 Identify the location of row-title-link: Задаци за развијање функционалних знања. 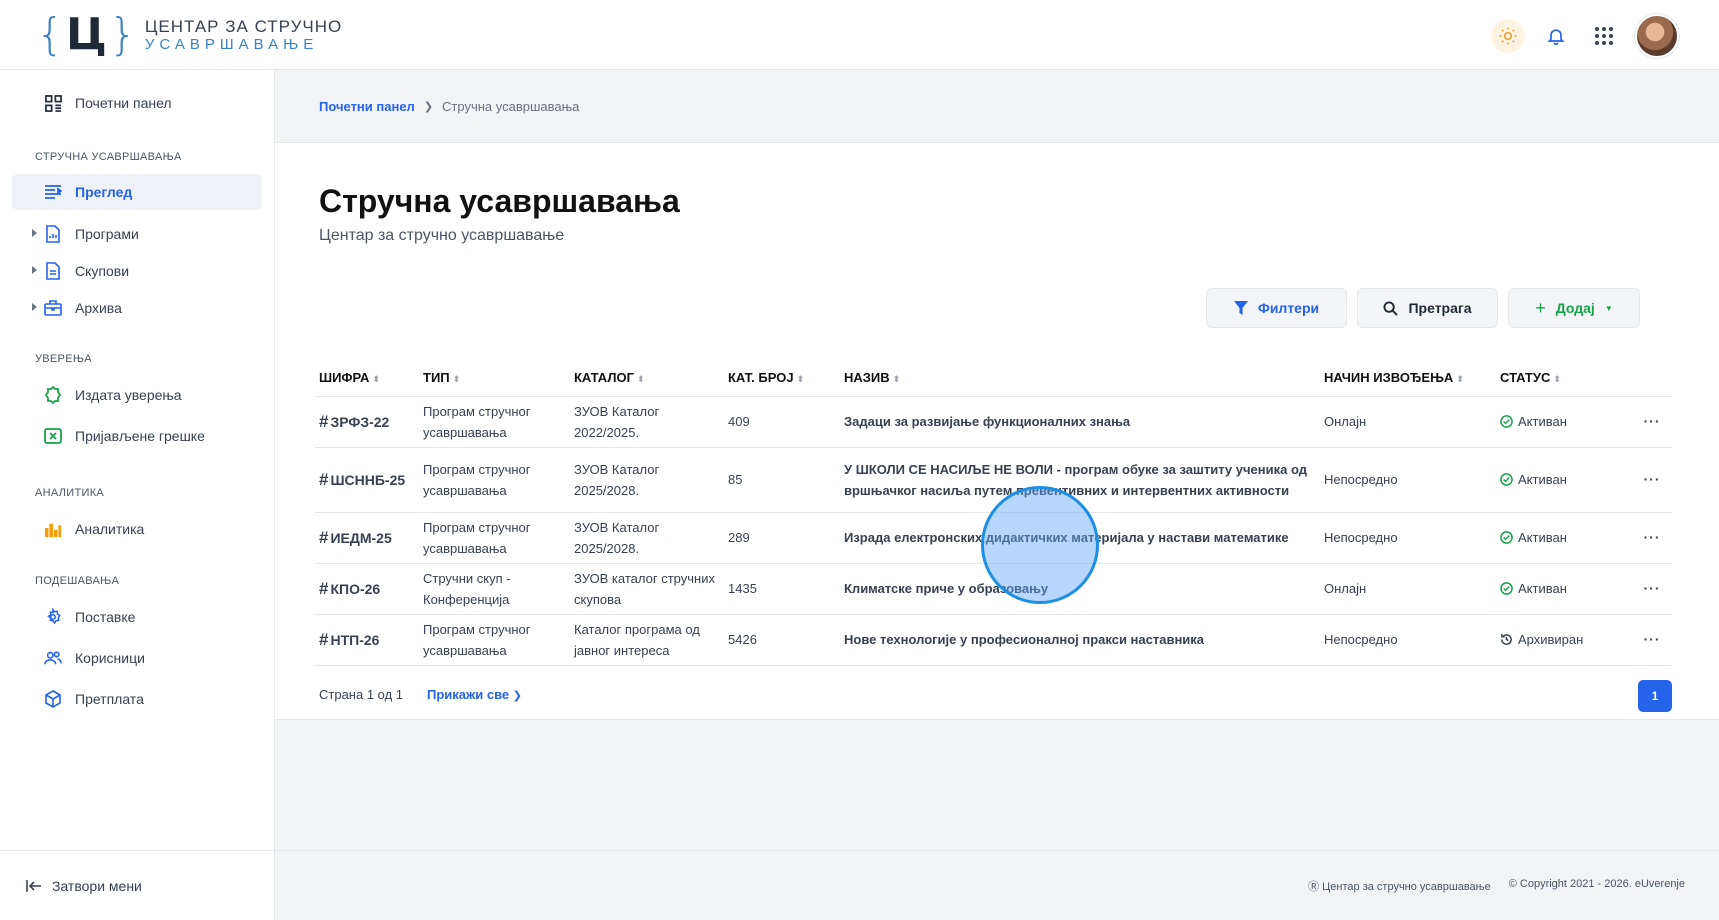
(1080, 422).